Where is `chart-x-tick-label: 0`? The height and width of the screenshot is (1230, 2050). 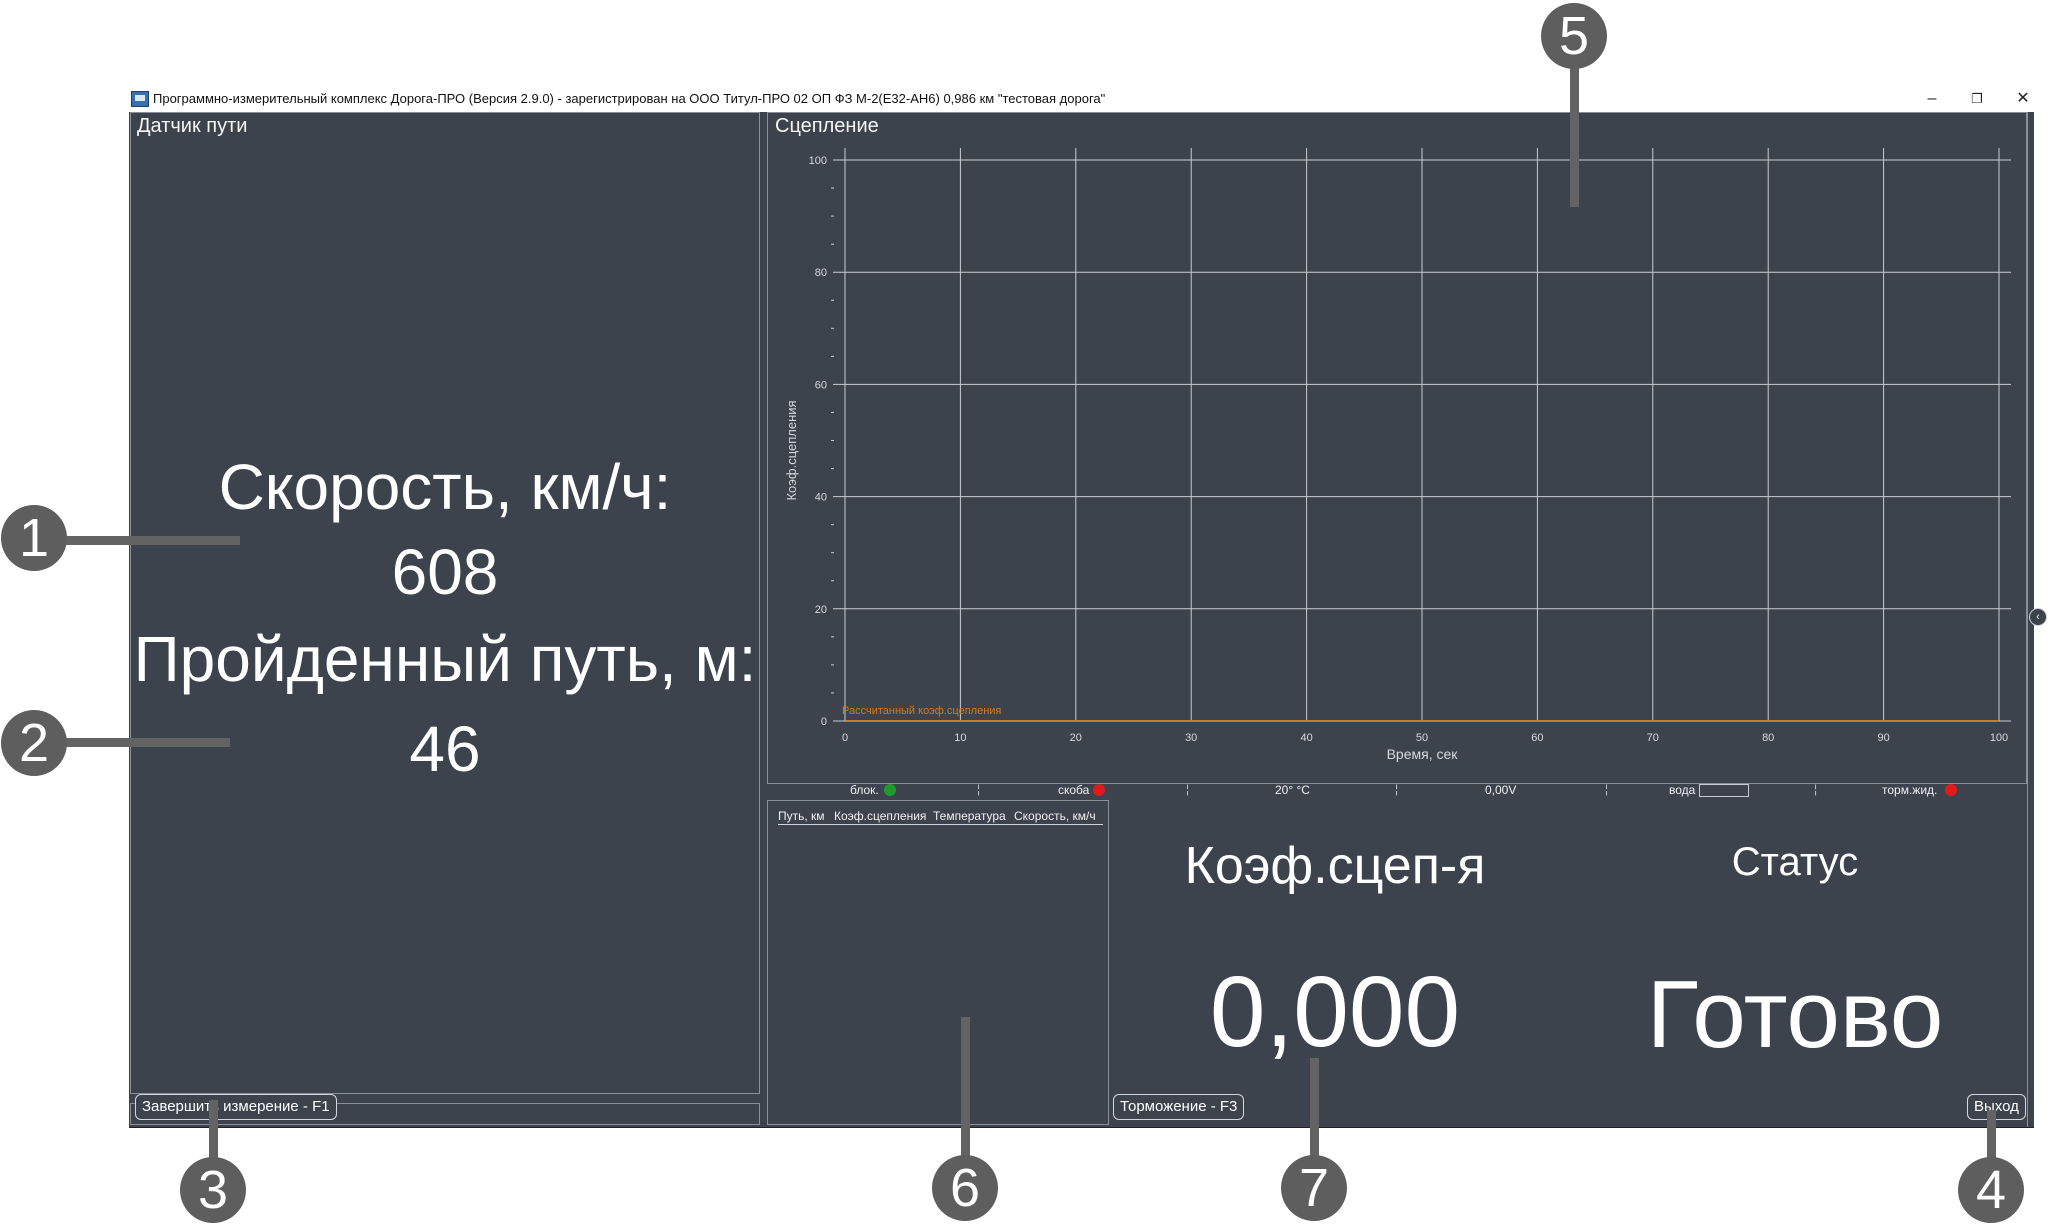
chart-x-tick-label: 0 is located at coordinates (845, 738).